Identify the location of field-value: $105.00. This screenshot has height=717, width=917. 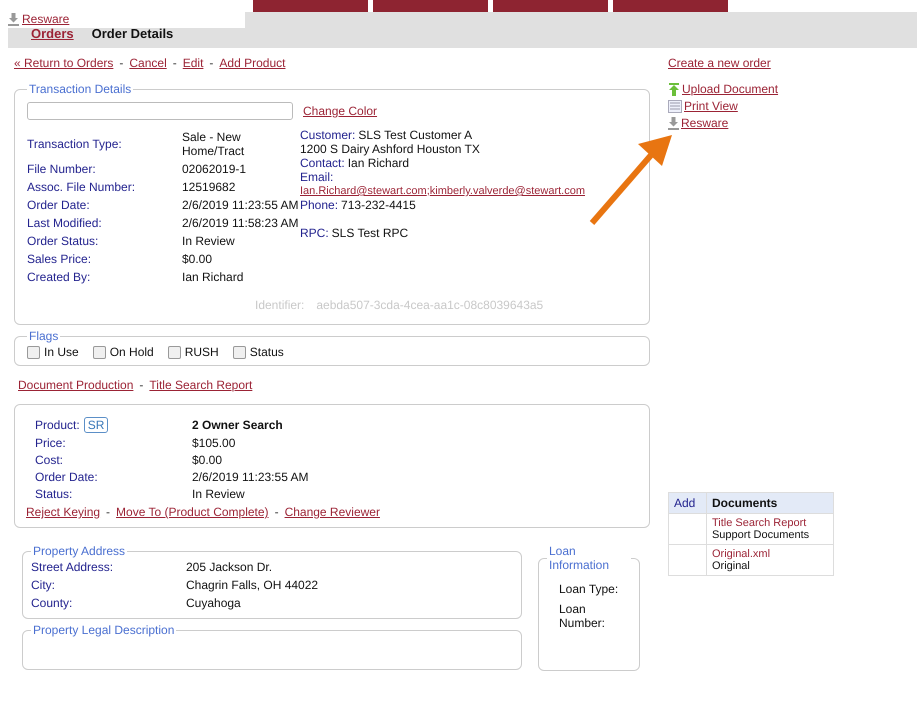
(214, 443).